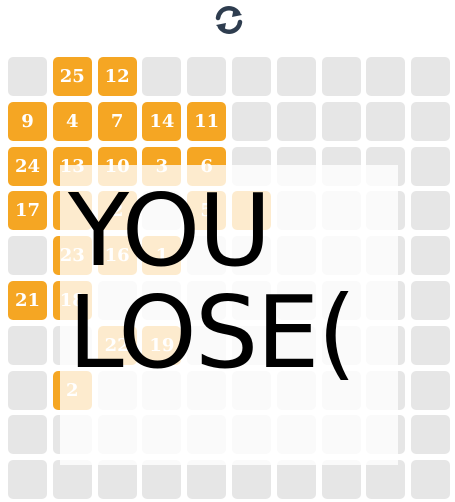  What do you see at coordinates (117, 76) in the screenshot?
I see `board-tile: 12` at bounding box center [117, 76].